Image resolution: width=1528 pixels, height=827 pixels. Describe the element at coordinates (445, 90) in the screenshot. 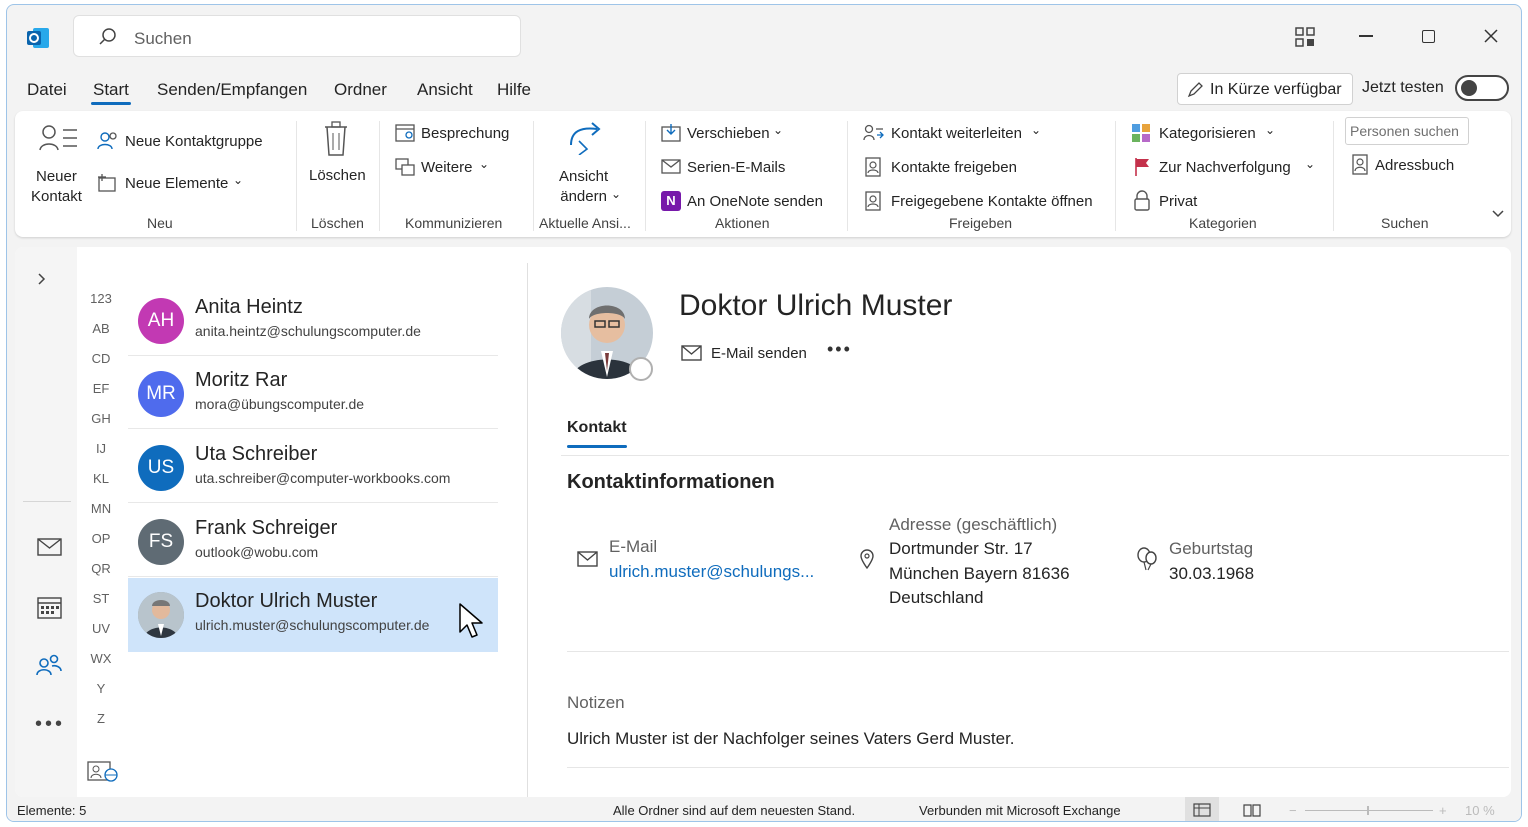

I see `tab-ansicht: Ansicht` at that location.